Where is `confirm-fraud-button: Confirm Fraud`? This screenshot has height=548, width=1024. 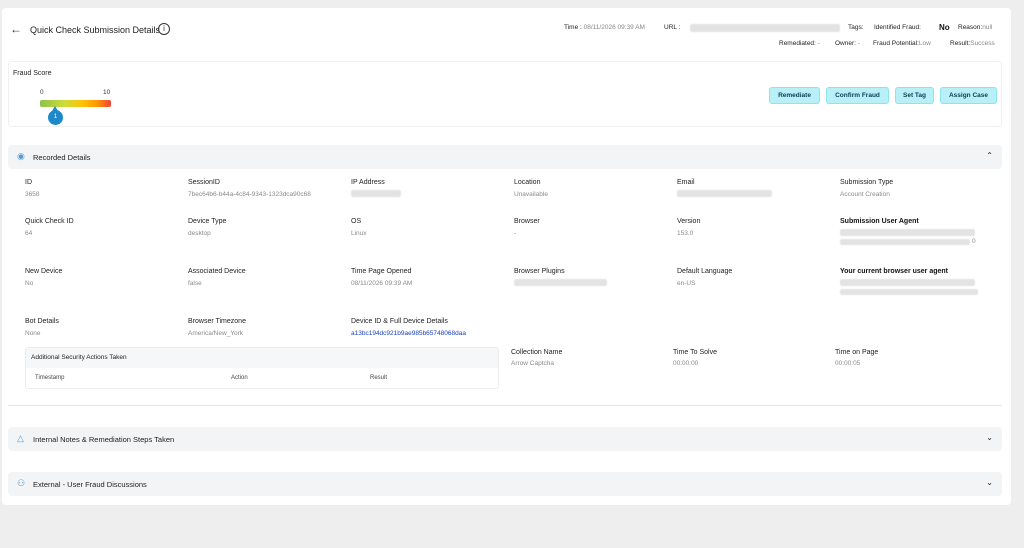
confirm-fraud-button: Confirm Fraud is located at coordinates (857, 95).